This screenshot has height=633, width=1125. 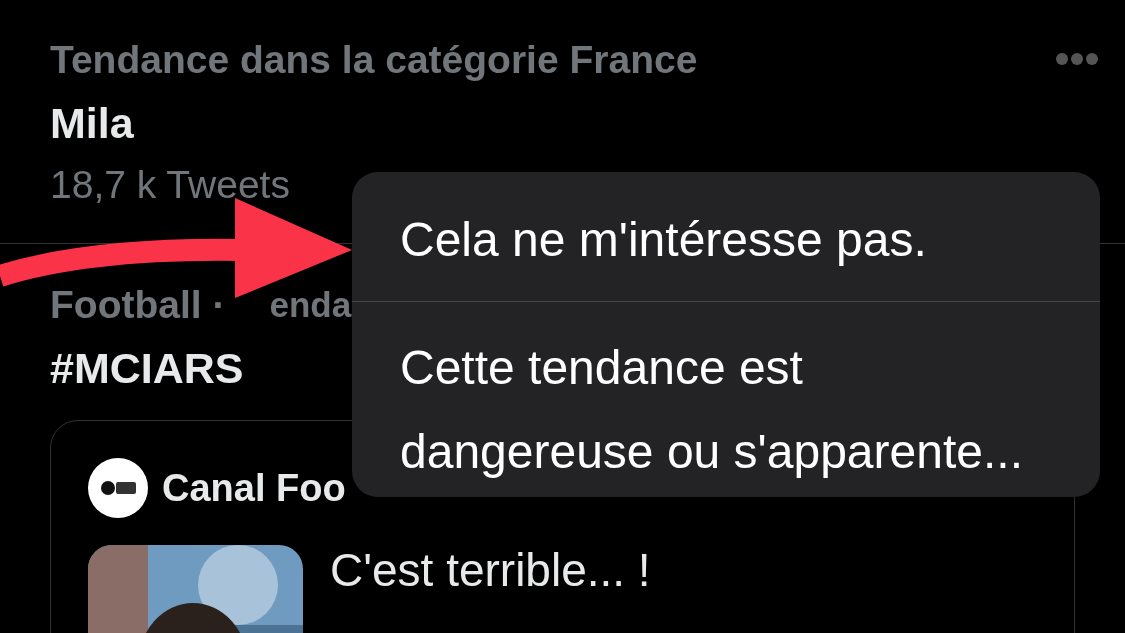 I want to click on trend-title: #MCIARS, so click(x=147, y=368).